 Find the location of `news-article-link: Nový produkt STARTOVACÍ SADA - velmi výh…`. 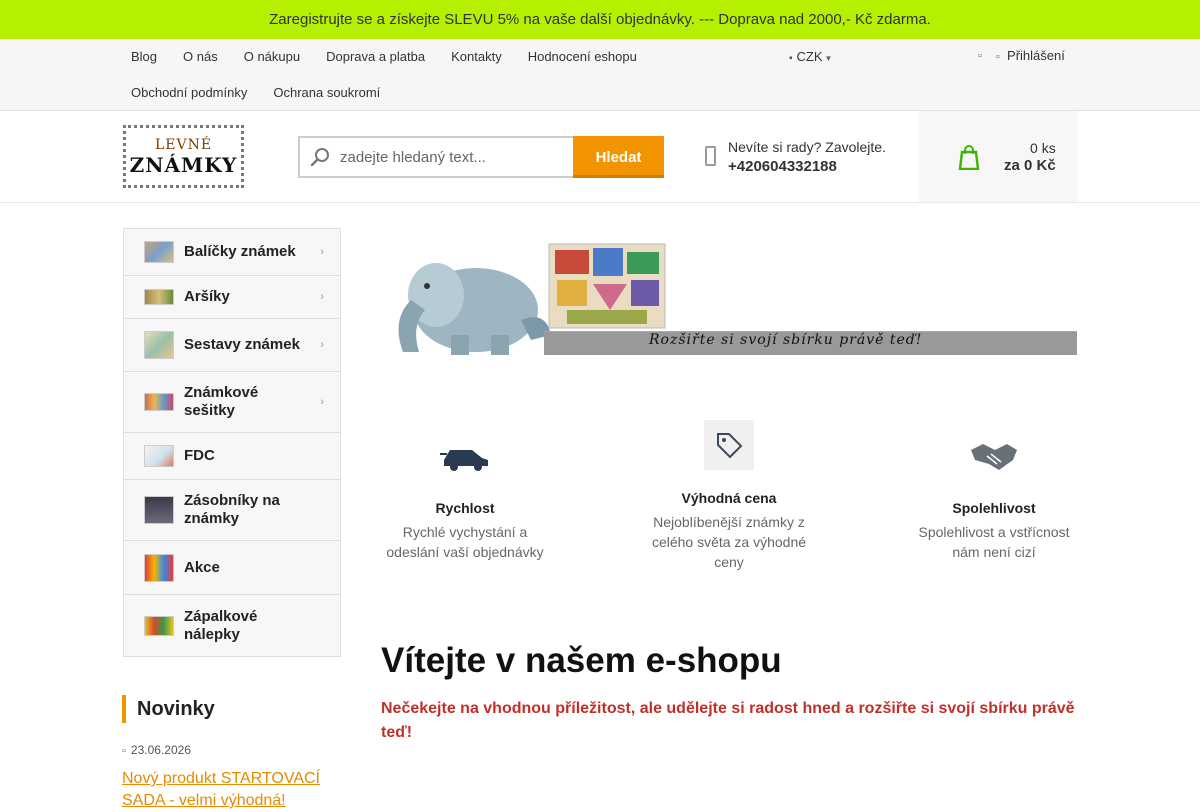

news-article-link: Nový produkt STARTOVACÍ SADA - velmi výh… is located at coordinates (234, 790).